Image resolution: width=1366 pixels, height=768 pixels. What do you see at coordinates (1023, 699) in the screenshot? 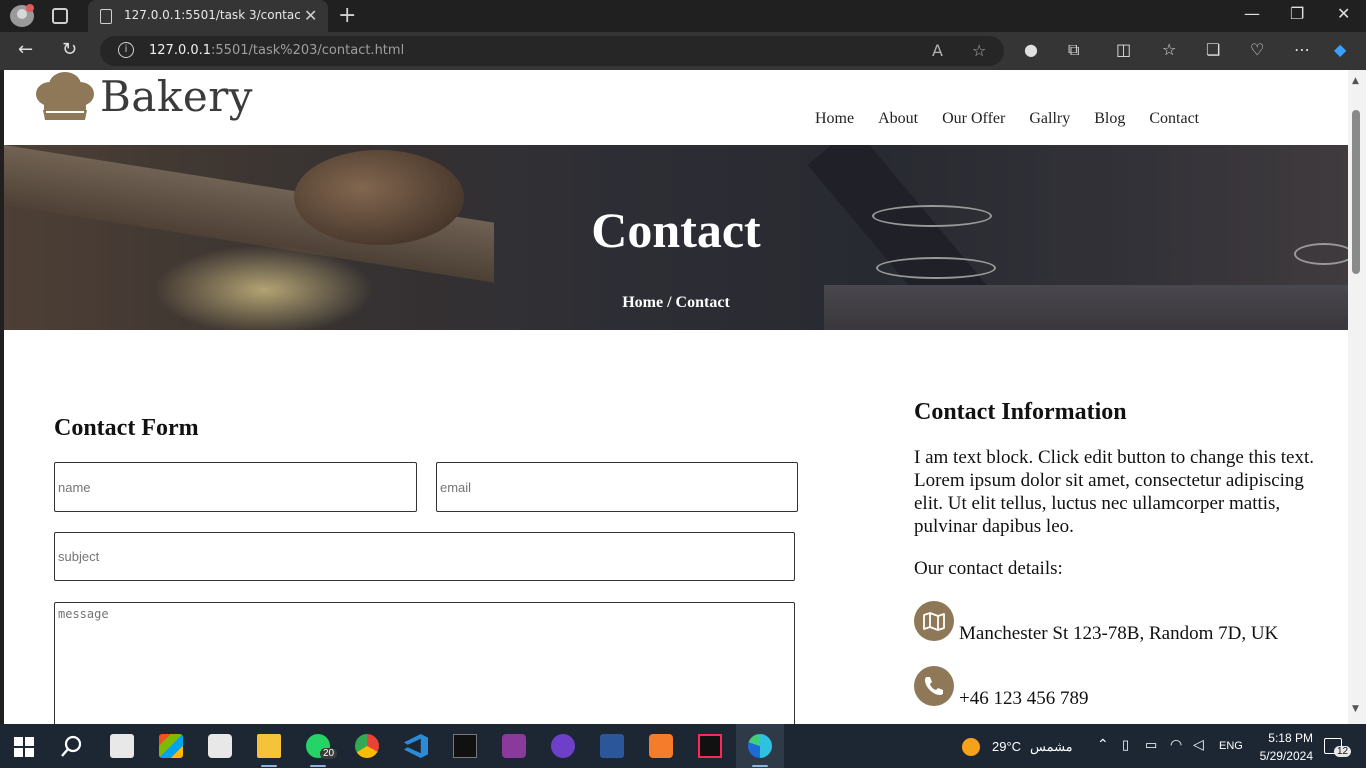
I see `phone-text: +46 123 456 789` at bounding box center [1023, 699].